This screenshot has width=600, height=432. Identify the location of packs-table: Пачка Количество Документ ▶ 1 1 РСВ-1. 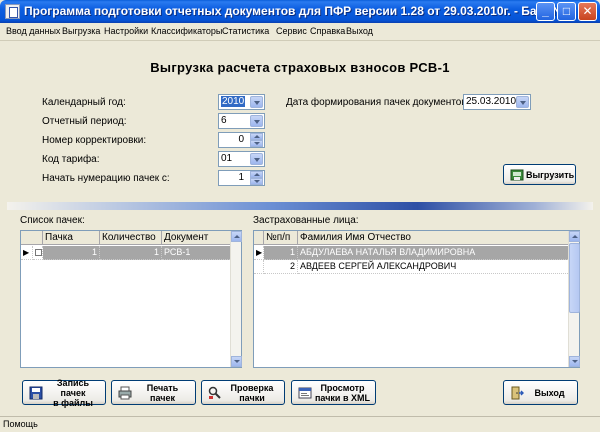
(131, 299).